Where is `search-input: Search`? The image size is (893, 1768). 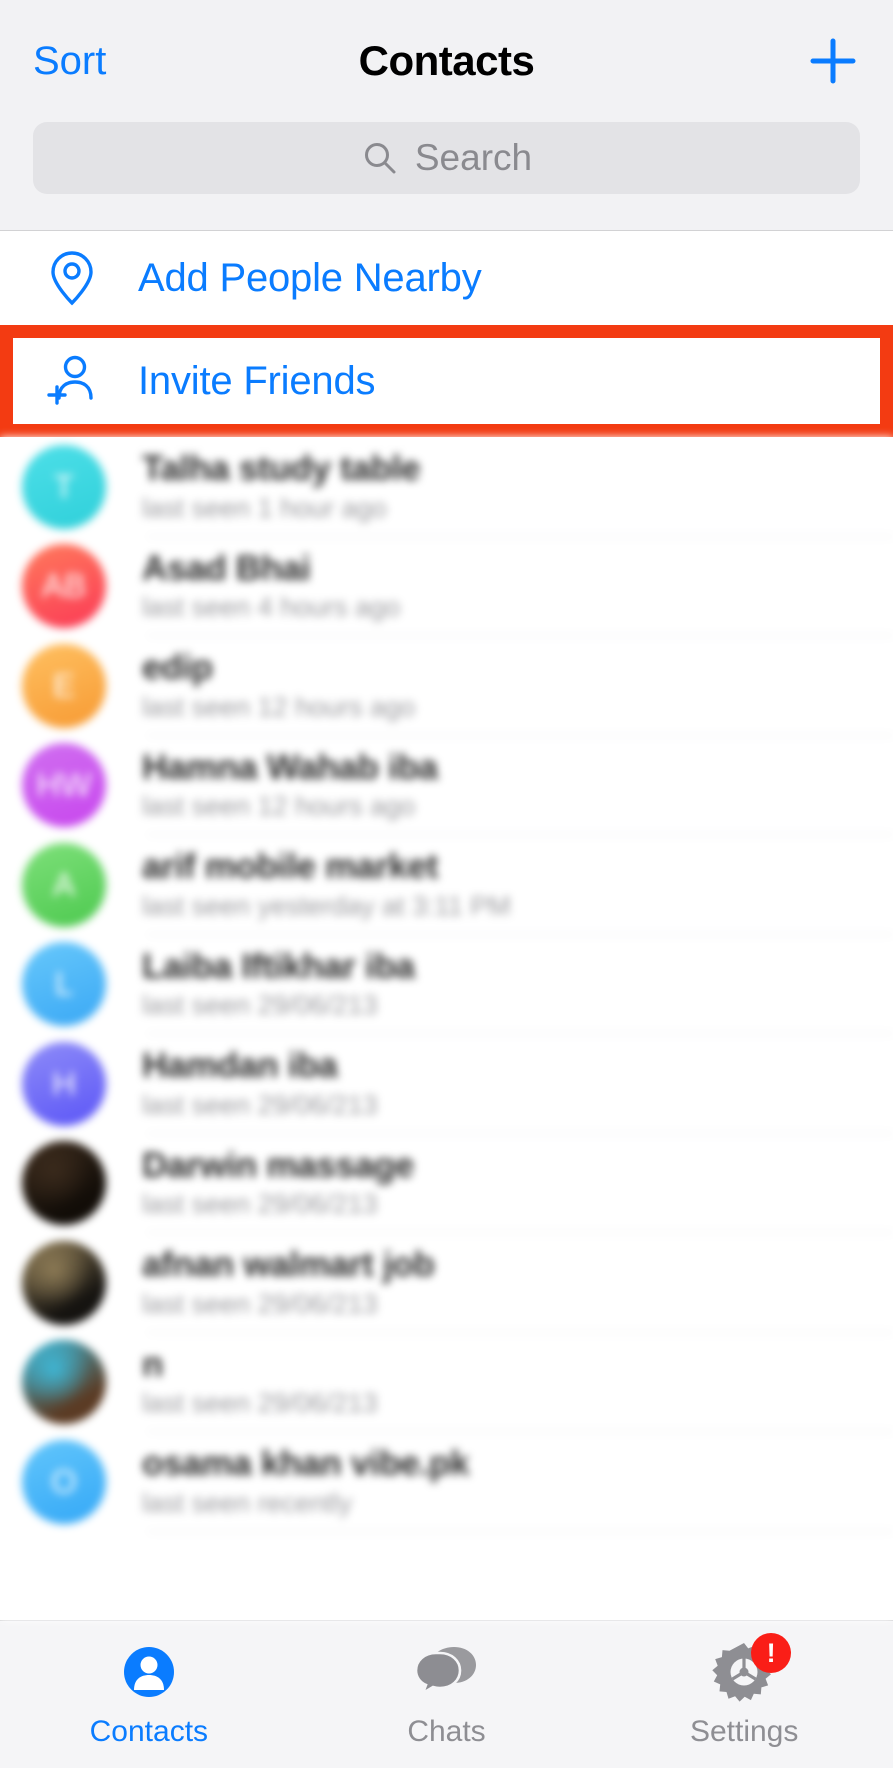 search-input: Search is located at coordinates (446, 158).